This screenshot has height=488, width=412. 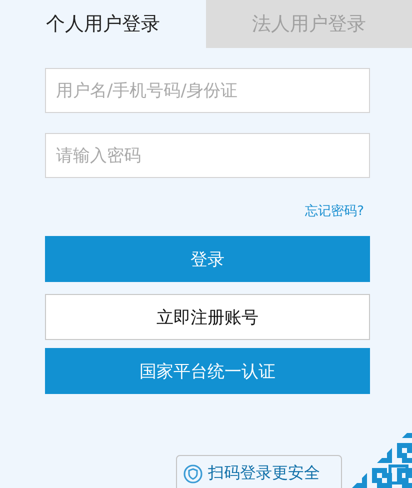 I want to click on shield-icon, so click(x=193, y=474).